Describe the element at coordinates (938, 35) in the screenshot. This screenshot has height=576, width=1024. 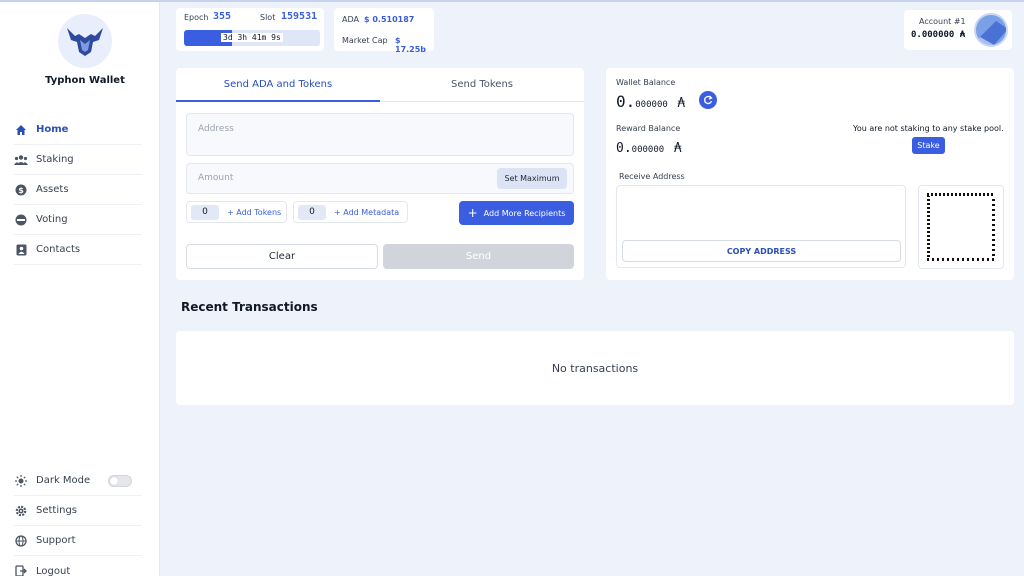
I see `account-balance: 0.000000 ₳` at that location.